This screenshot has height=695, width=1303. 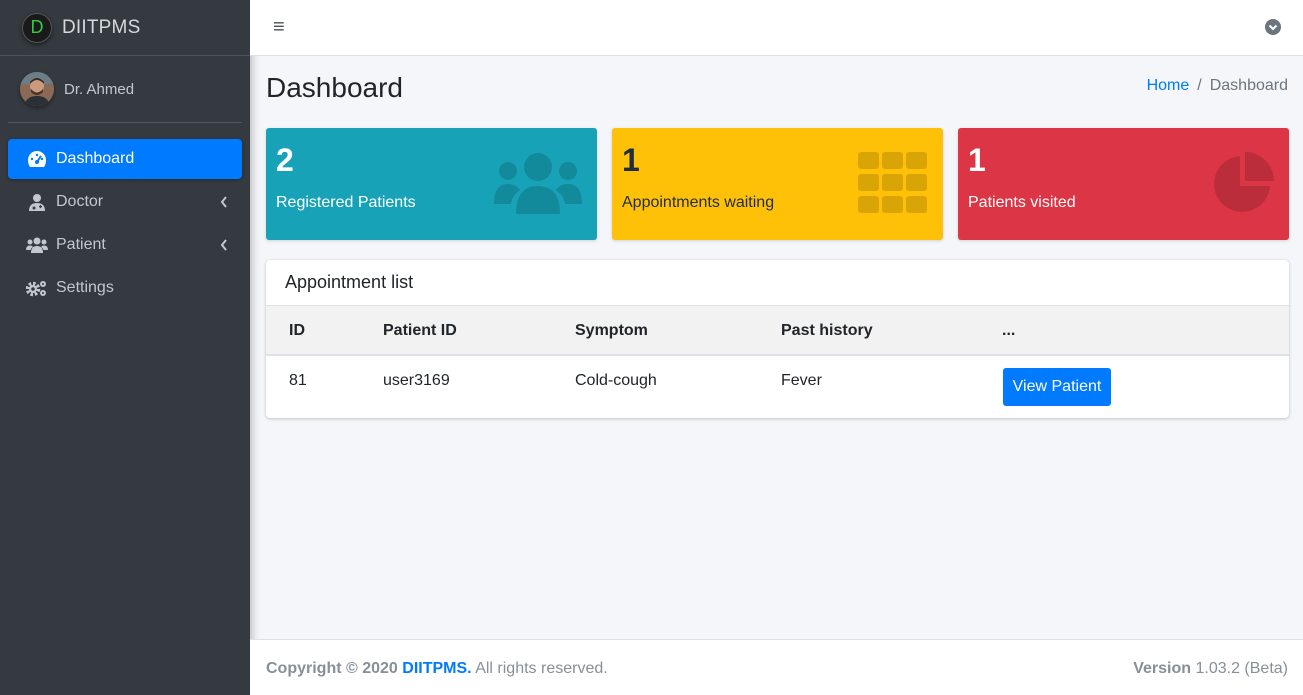 I want to click on footer-brand-link: DIITPMS., so click(x=436, y=668).